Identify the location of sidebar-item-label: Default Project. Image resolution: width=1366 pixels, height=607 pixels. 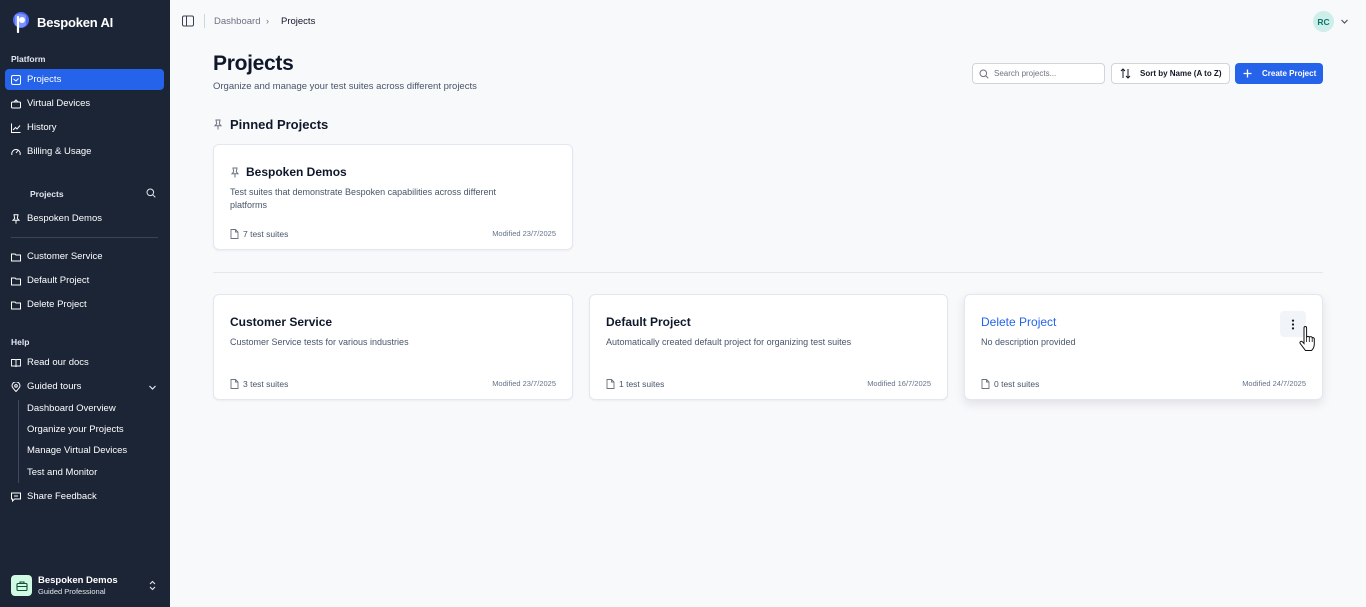
(58, 280).